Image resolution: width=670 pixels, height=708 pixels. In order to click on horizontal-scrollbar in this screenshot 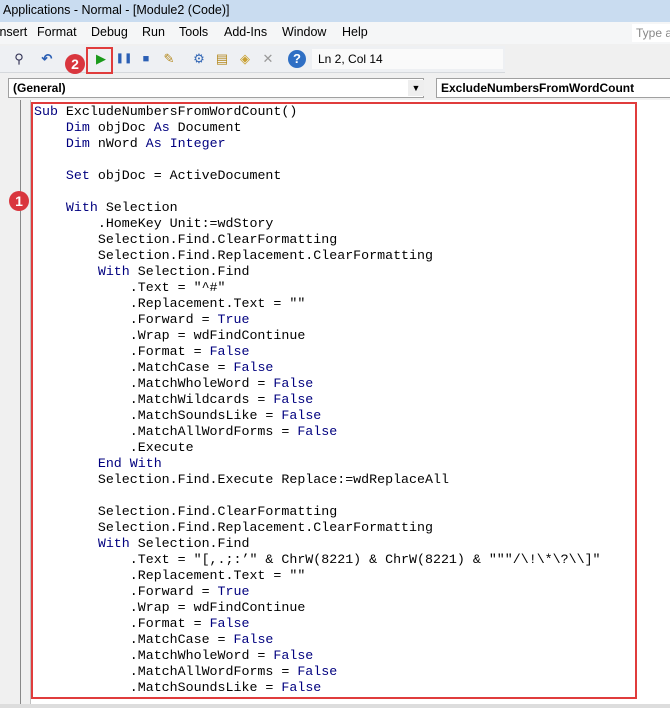, I will do `click(335, 706)`.